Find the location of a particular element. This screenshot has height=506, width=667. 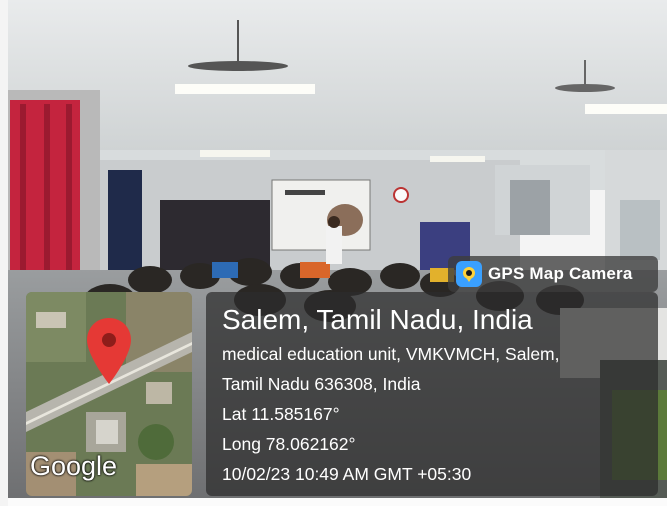

datetime: 10/02/23 10:49 AM GMT +05:30 is located at coordinates (347, 474).